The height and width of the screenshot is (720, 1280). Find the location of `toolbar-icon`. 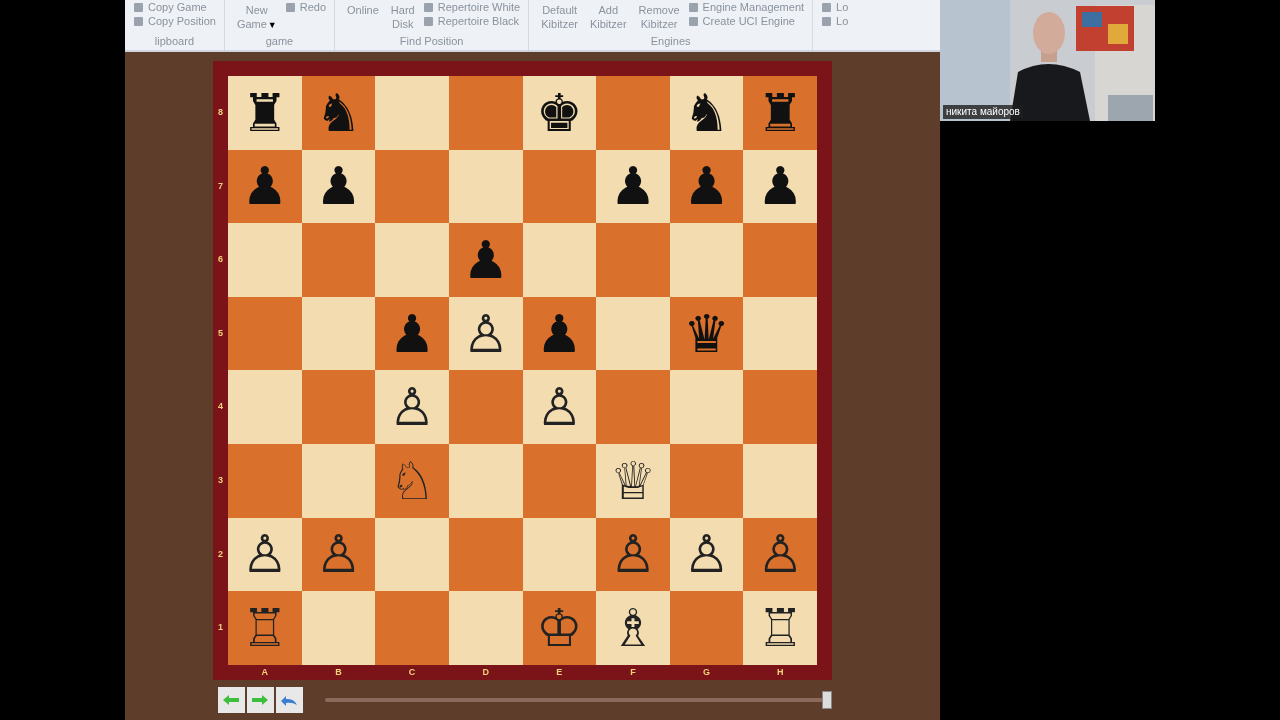

toolbar-icon is located at coordinates (138, 7).